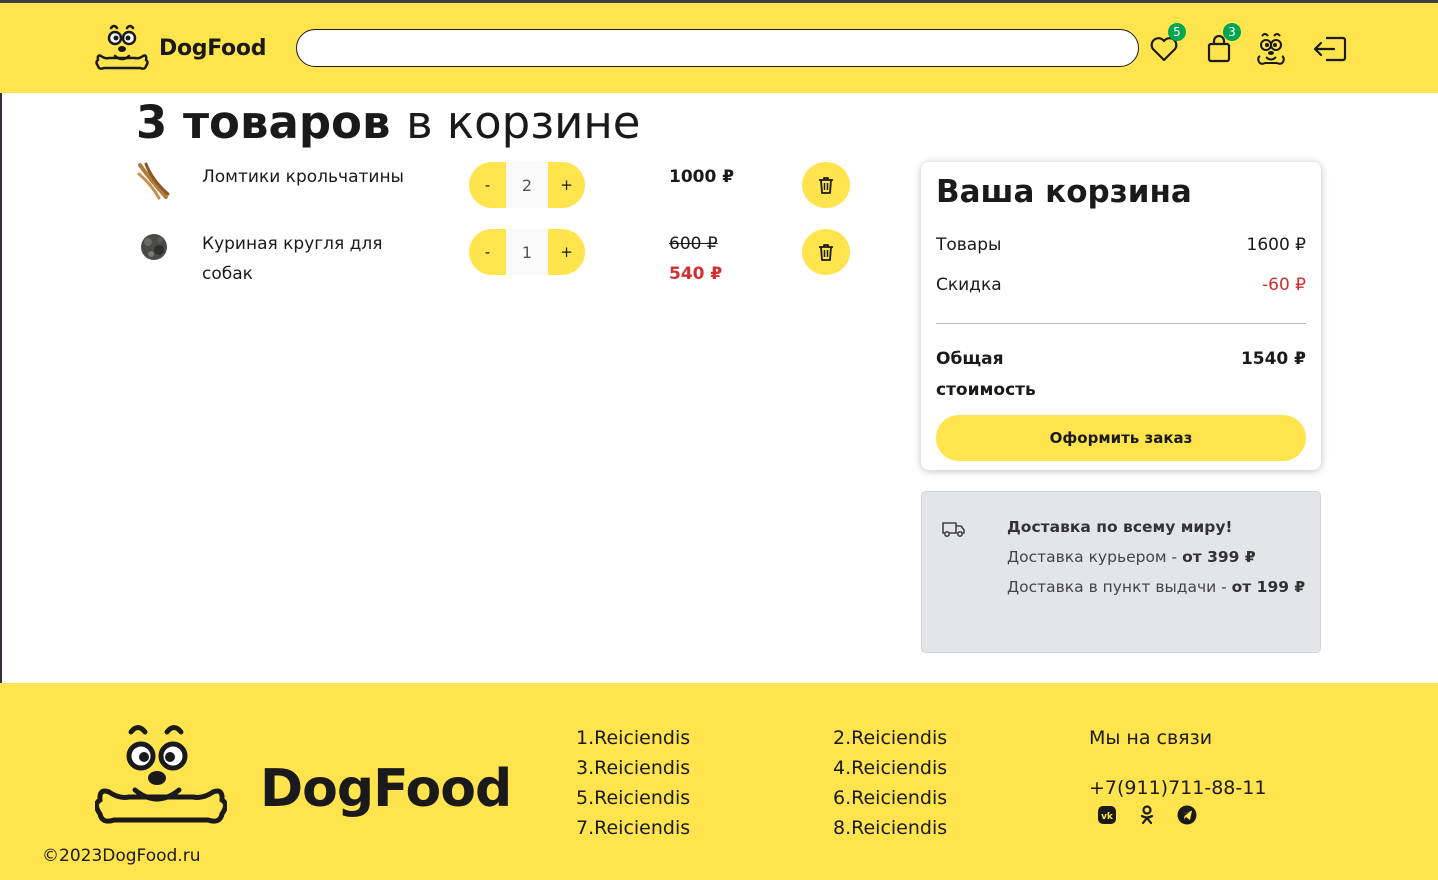 The image size is (1438, 880). Describe the element at coordinates (1219, 557) in the screenshot. I see `courier-price: от 399 ₽` at that location.